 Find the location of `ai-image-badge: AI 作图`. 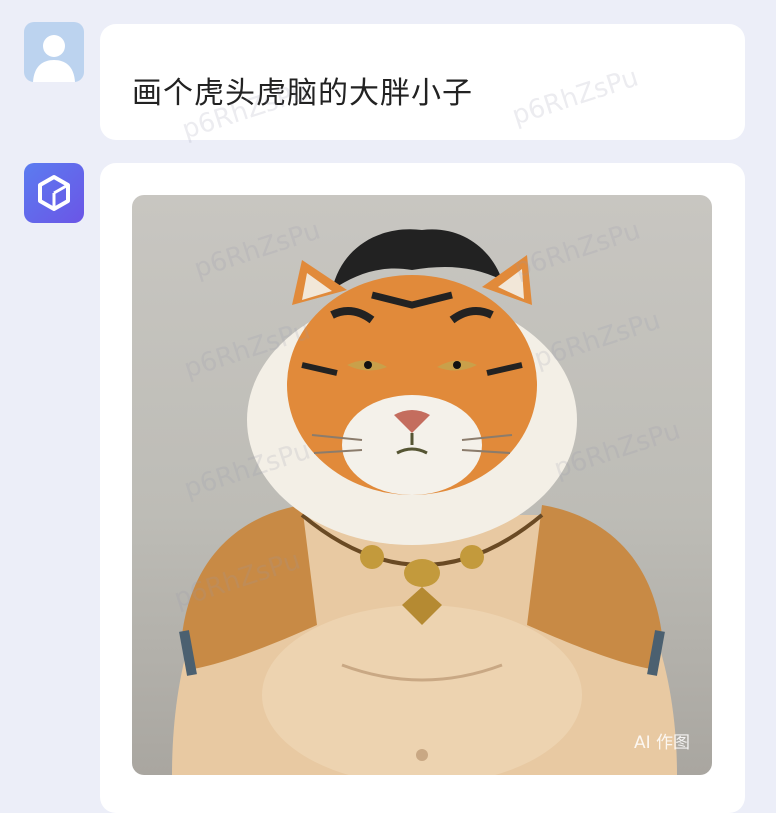

ai-image-badge: AI 作图 is located at coordinates (661, 743).